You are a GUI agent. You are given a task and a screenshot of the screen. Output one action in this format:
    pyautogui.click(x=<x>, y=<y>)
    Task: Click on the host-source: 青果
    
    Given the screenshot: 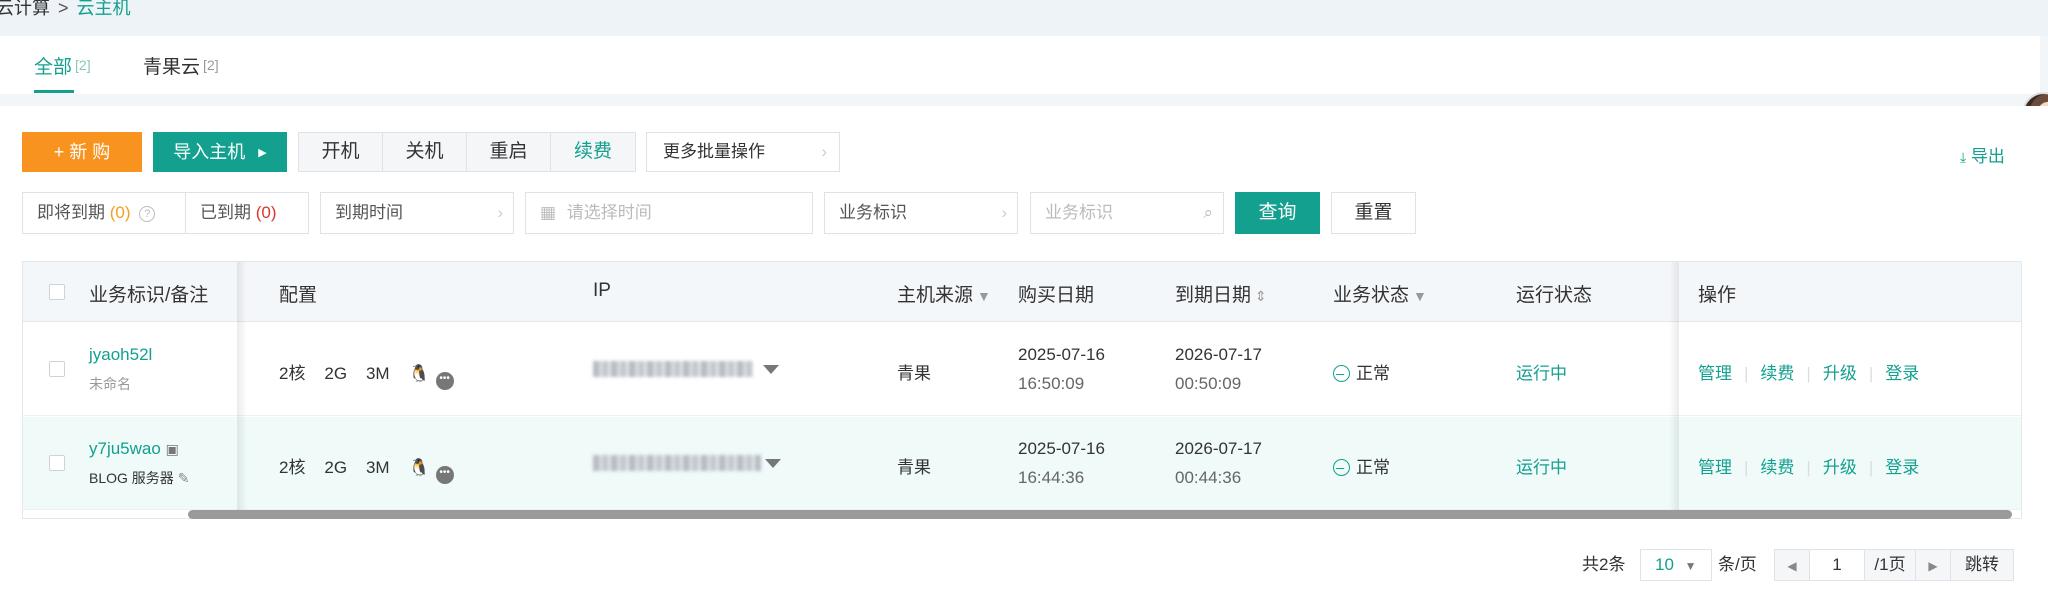 What is the action you would take?
    pyautogui.click(x=914, y=373)
    